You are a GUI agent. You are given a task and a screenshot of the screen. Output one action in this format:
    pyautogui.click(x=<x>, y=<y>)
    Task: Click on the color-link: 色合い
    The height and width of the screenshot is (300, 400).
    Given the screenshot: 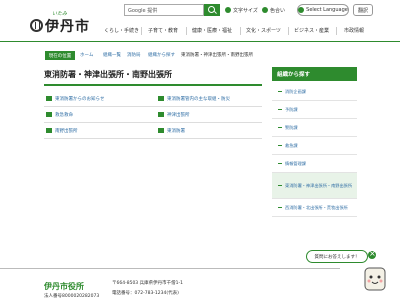 What is the action you would take?
    pyautogui.click(x=273, y=10)
    